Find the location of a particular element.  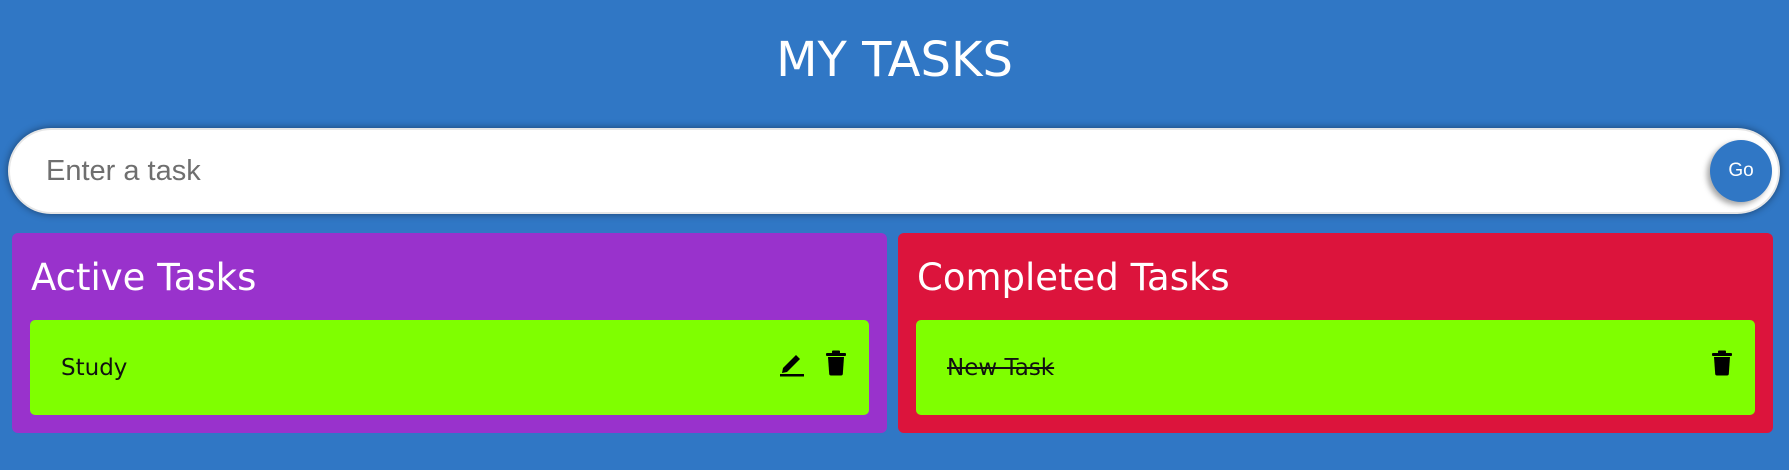

page-title: MY TASKS is located at coordinates (894, 60).